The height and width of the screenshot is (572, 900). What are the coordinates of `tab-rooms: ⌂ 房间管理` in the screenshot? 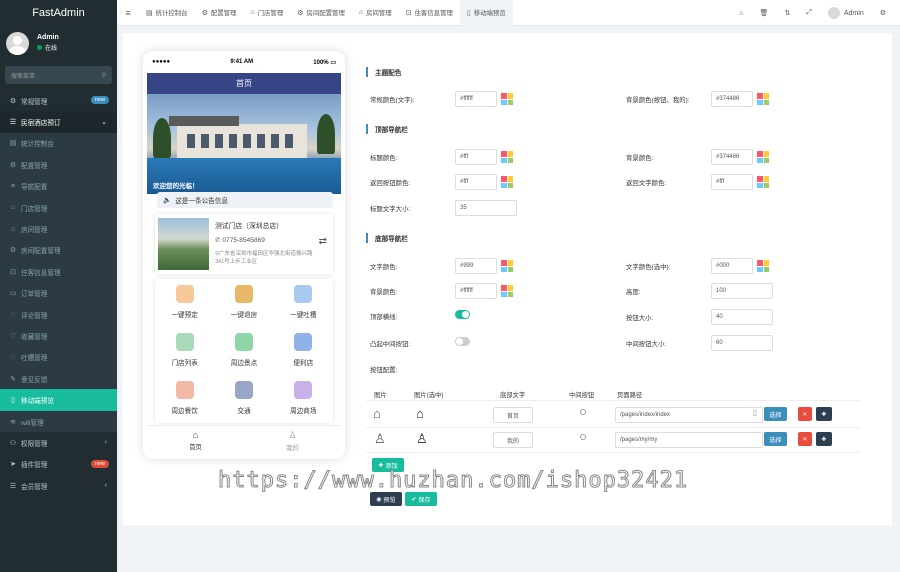 It's located at (375, 13).